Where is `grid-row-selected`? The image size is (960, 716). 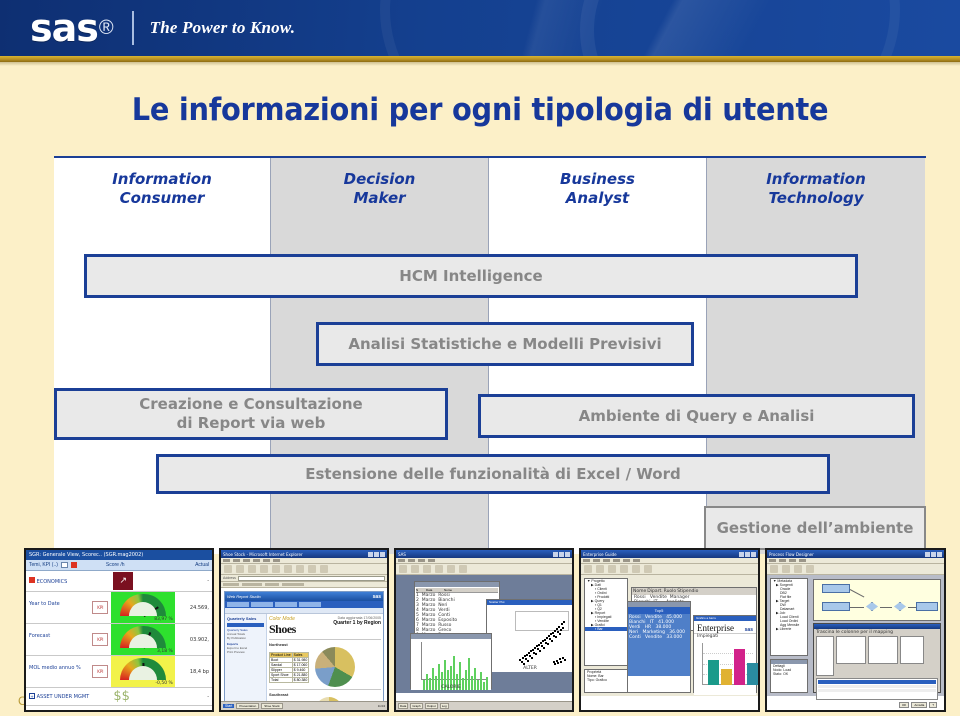 grid-row-selected is located at coordinates (877, 682).